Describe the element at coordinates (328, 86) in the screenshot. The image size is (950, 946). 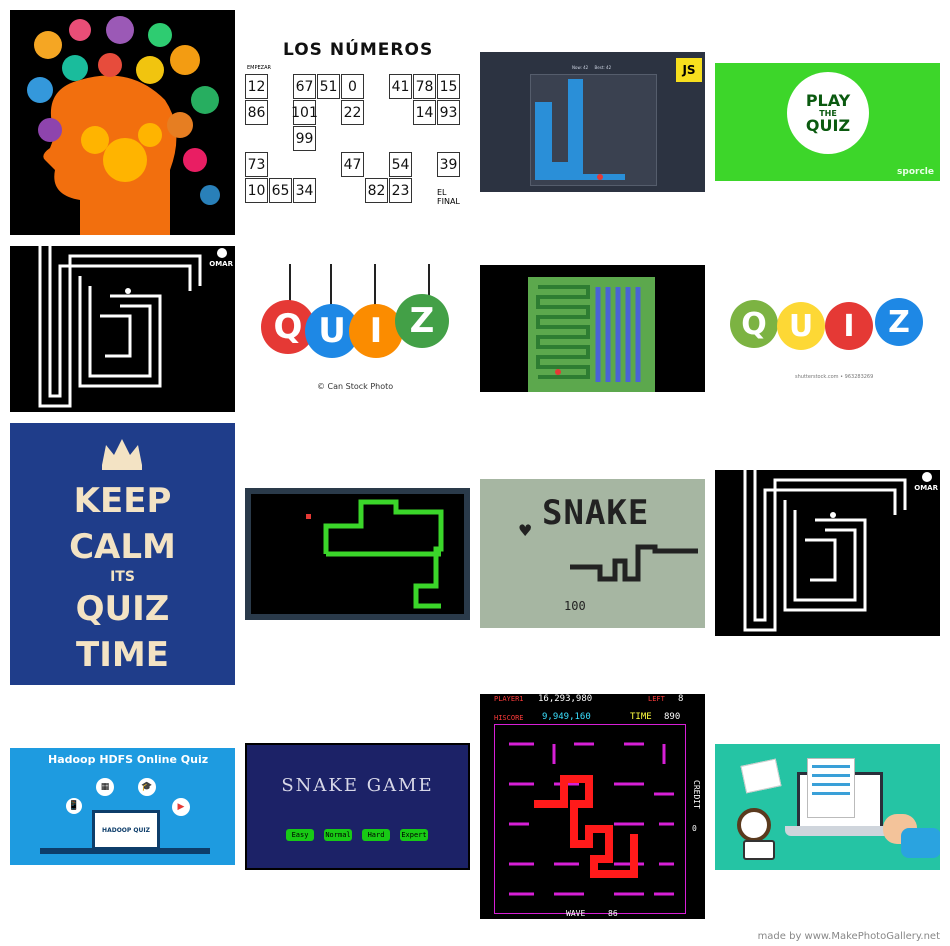
I see `numeros-cell: 51` at that location.